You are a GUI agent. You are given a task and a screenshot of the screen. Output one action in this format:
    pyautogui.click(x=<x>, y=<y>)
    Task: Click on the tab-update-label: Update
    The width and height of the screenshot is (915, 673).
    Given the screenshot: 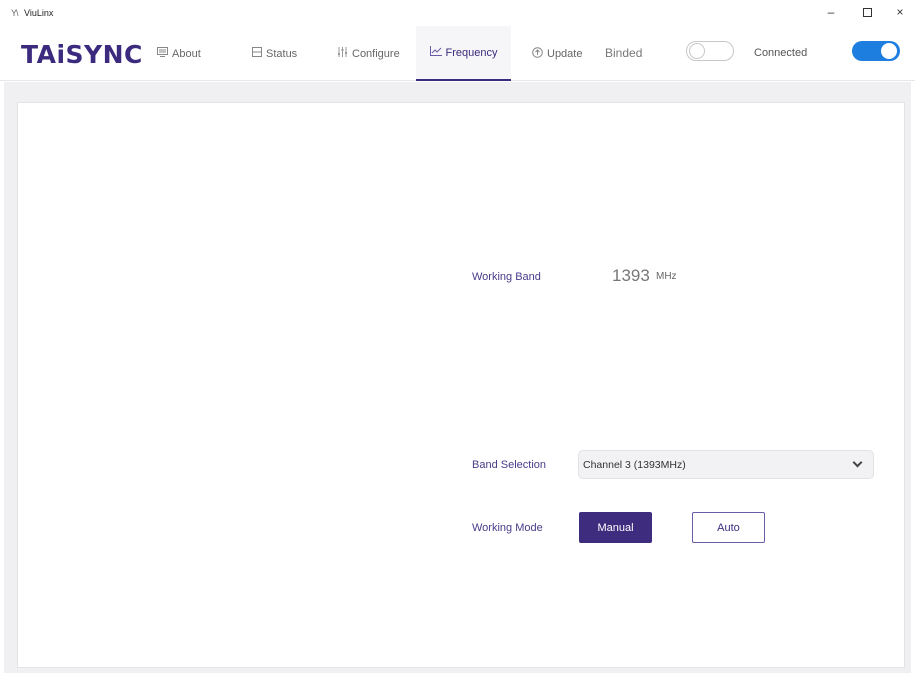 What is the action you would take?
    pyautogui.click(x=565, y=53)
    